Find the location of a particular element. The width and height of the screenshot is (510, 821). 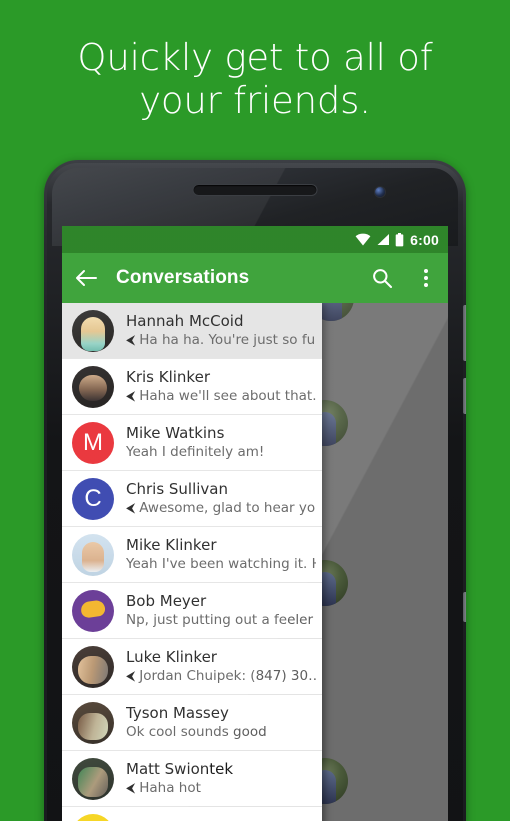

contact-name: Mike Watkins is located at coordinates (175, 433).